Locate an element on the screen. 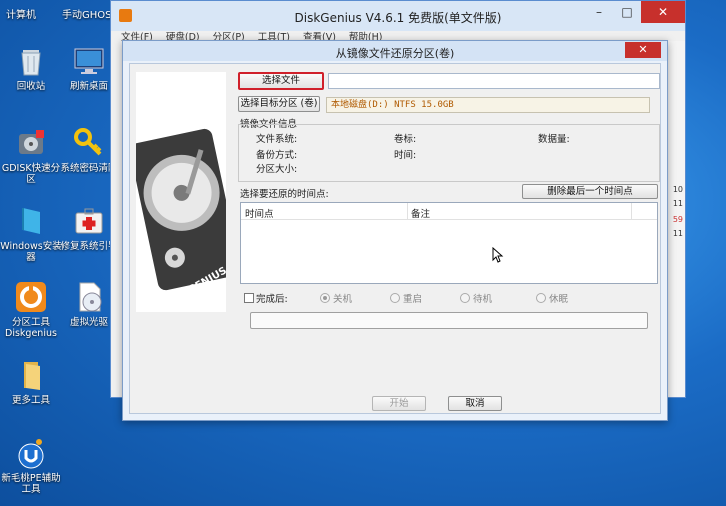  radio-standby is located at coordinates (465, 298).